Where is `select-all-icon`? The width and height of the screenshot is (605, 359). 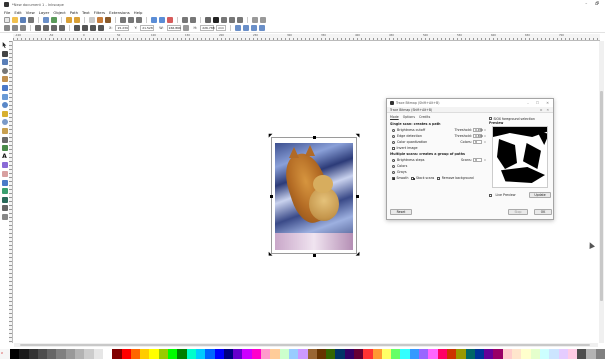
select-all-icon is located at coordinates (7, 28).